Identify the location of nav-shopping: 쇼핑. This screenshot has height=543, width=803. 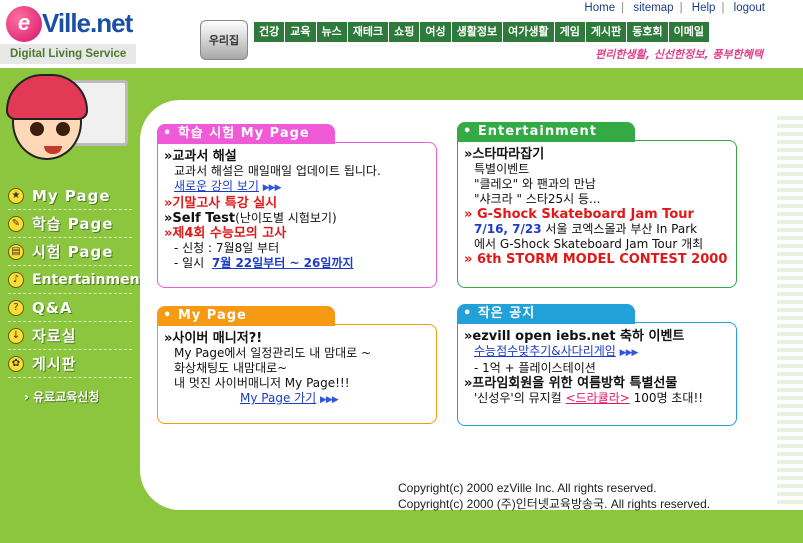
(405, 32).